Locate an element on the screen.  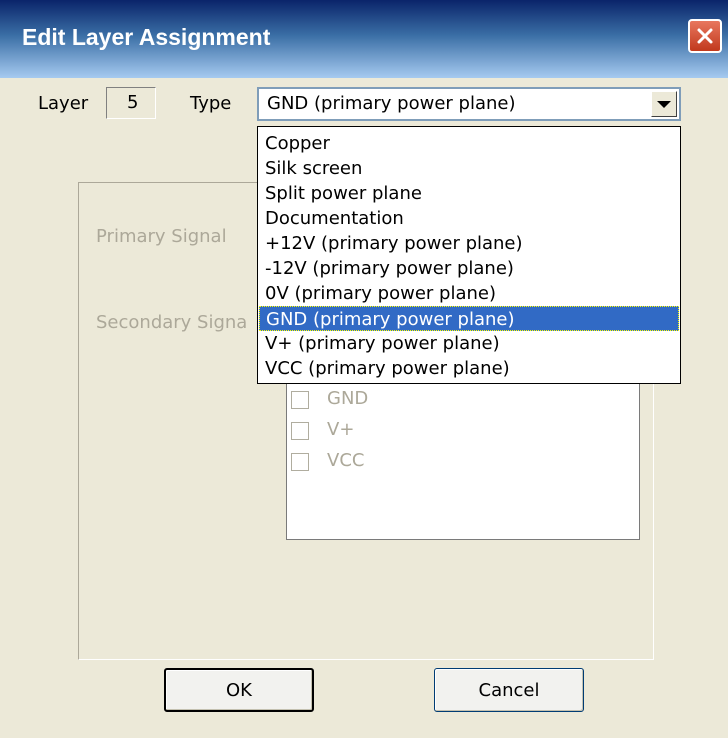
vcc-checkbox is located at coordinates (300, 462).